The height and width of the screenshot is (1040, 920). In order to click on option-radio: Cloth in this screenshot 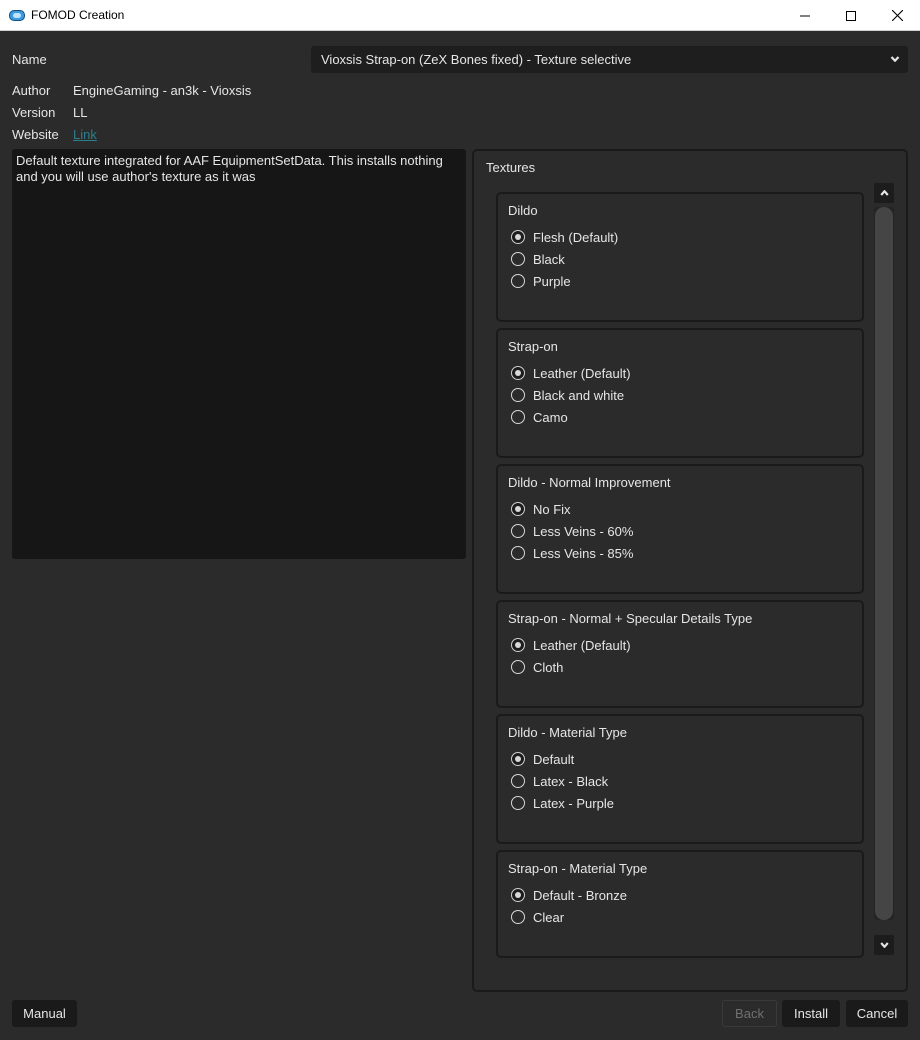, I will do `click(537, 667)`.